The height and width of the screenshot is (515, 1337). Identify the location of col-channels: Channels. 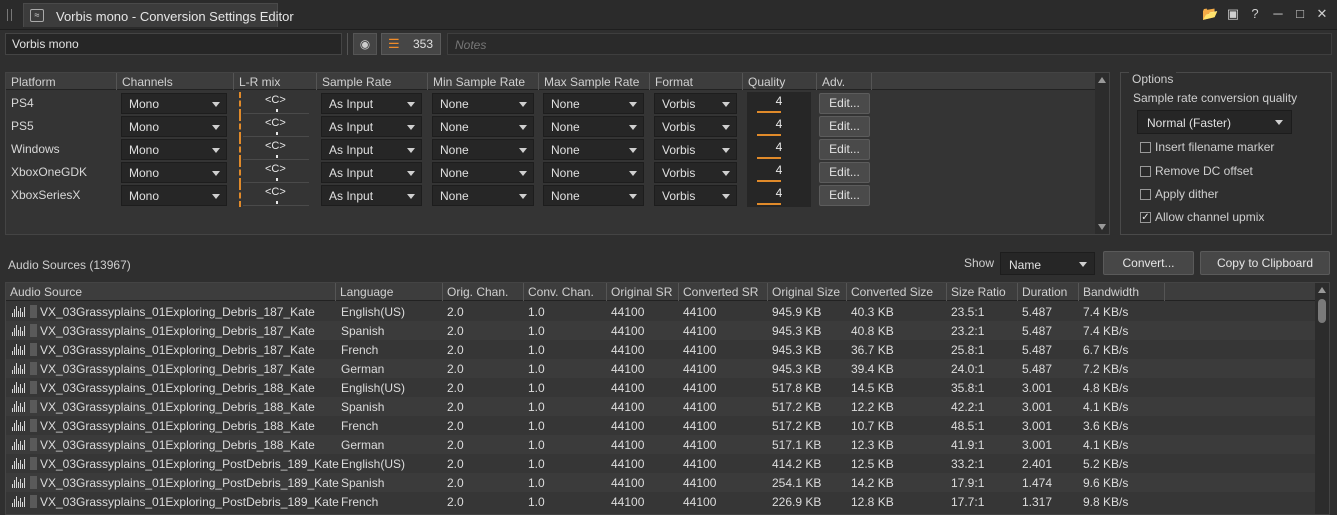
(175, 81).